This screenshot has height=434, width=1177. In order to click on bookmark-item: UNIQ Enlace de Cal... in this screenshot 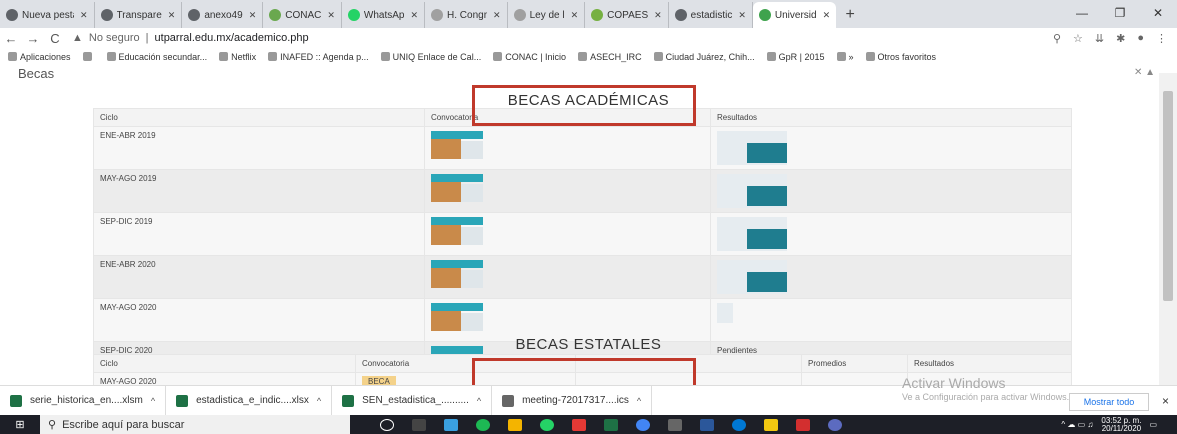, I will do `click(430, 57)`.